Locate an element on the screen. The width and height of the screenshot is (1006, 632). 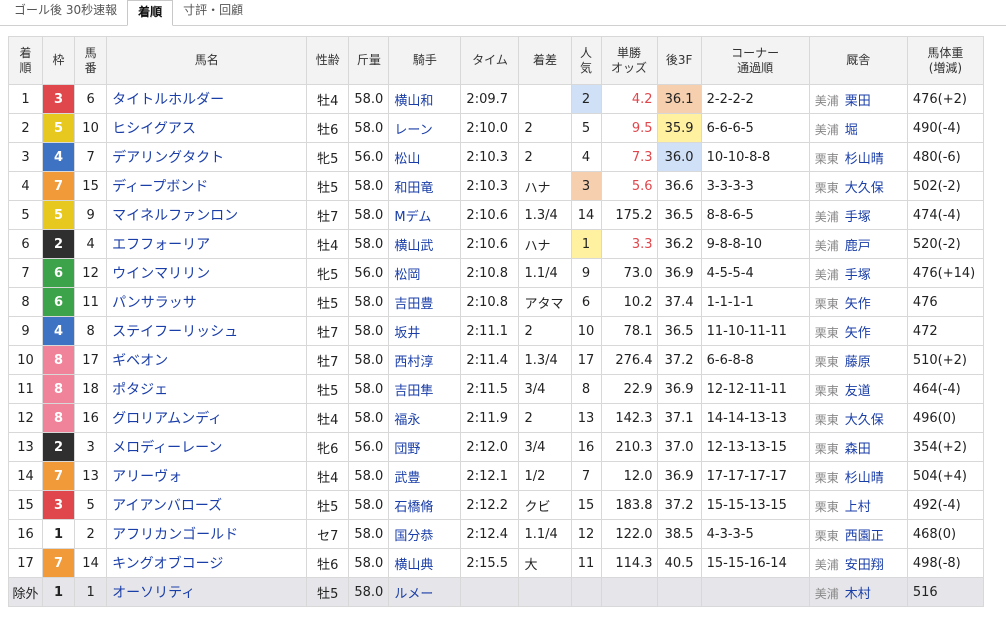
jockey-name-link: 松岡 is located at coordinates (407, 275).